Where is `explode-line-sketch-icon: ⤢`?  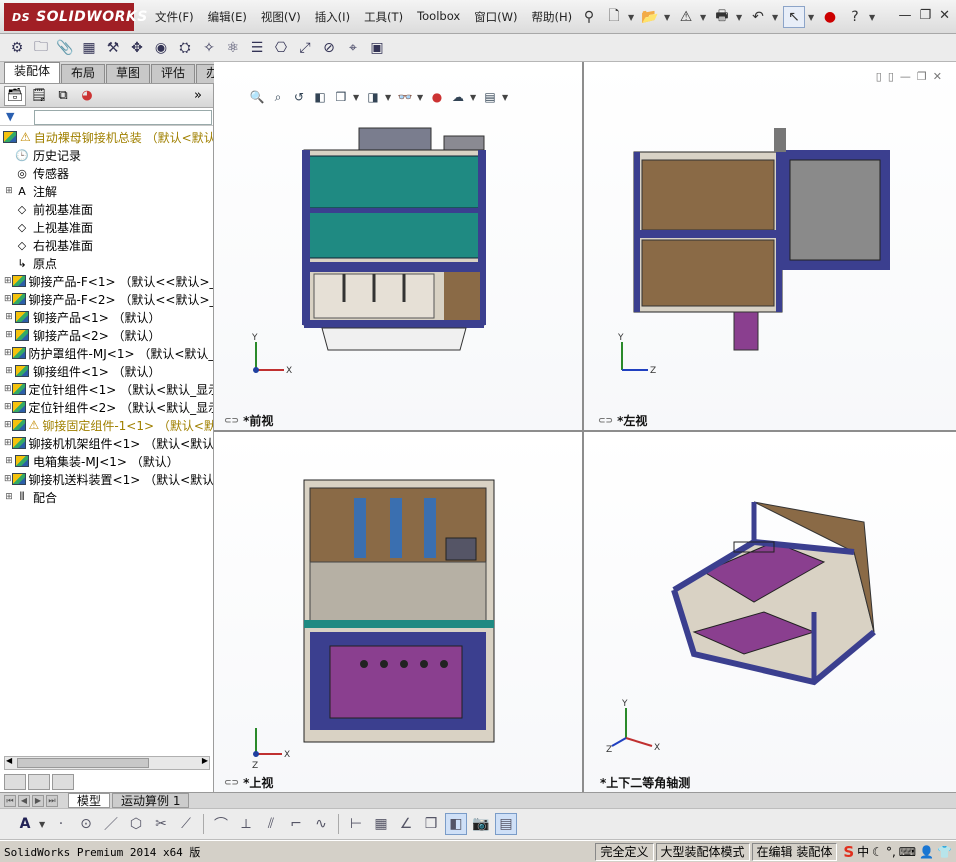
explode-line-sketch-icon: ⤢ is located at coordinates (305, 48).